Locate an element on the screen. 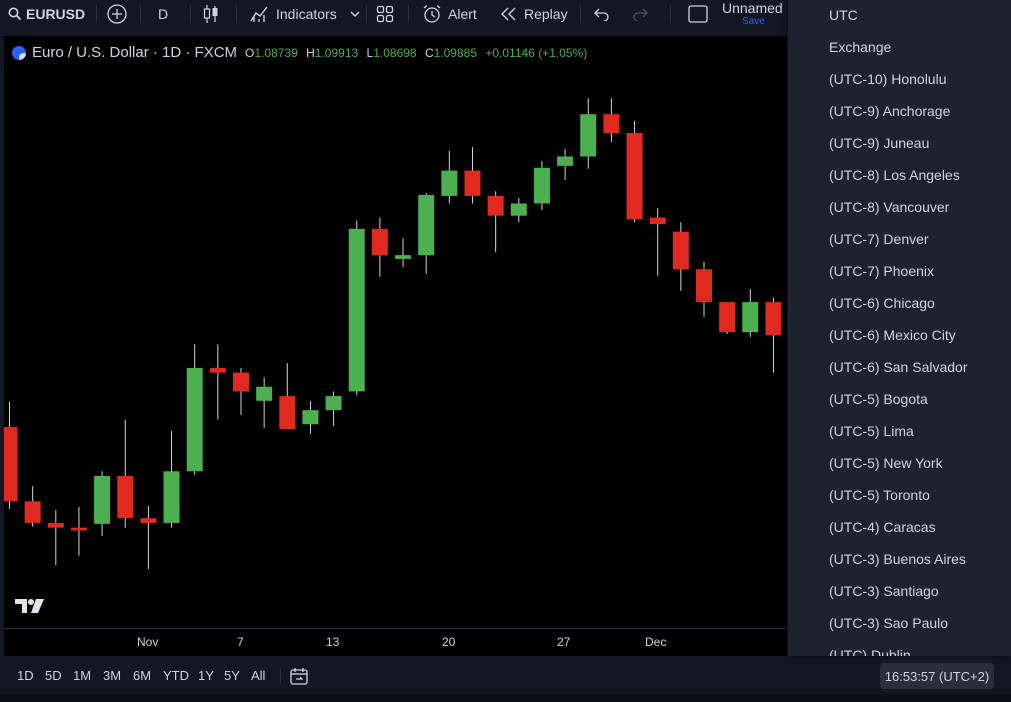 This screenshot has height=702, width=1011. indicator-templates-button is located at coordinates (355, 14).